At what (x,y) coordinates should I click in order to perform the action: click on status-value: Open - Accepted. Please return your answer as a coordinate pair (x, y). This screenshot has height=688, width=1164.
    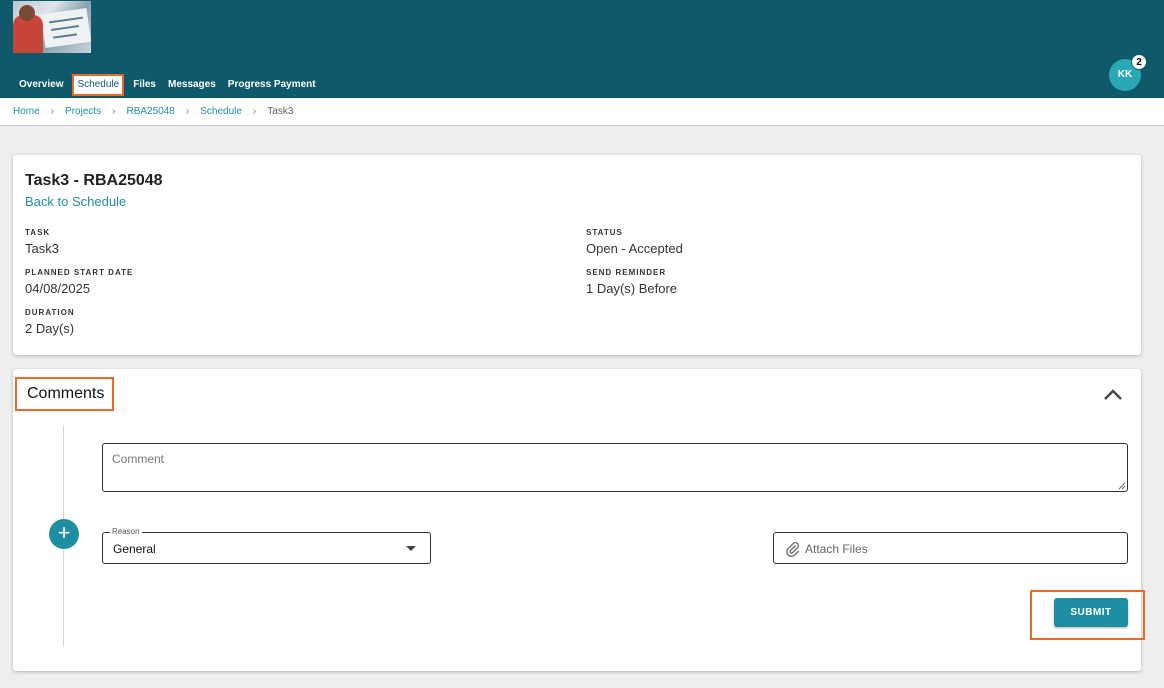
    Looking at the image, I should click on (634, 248).